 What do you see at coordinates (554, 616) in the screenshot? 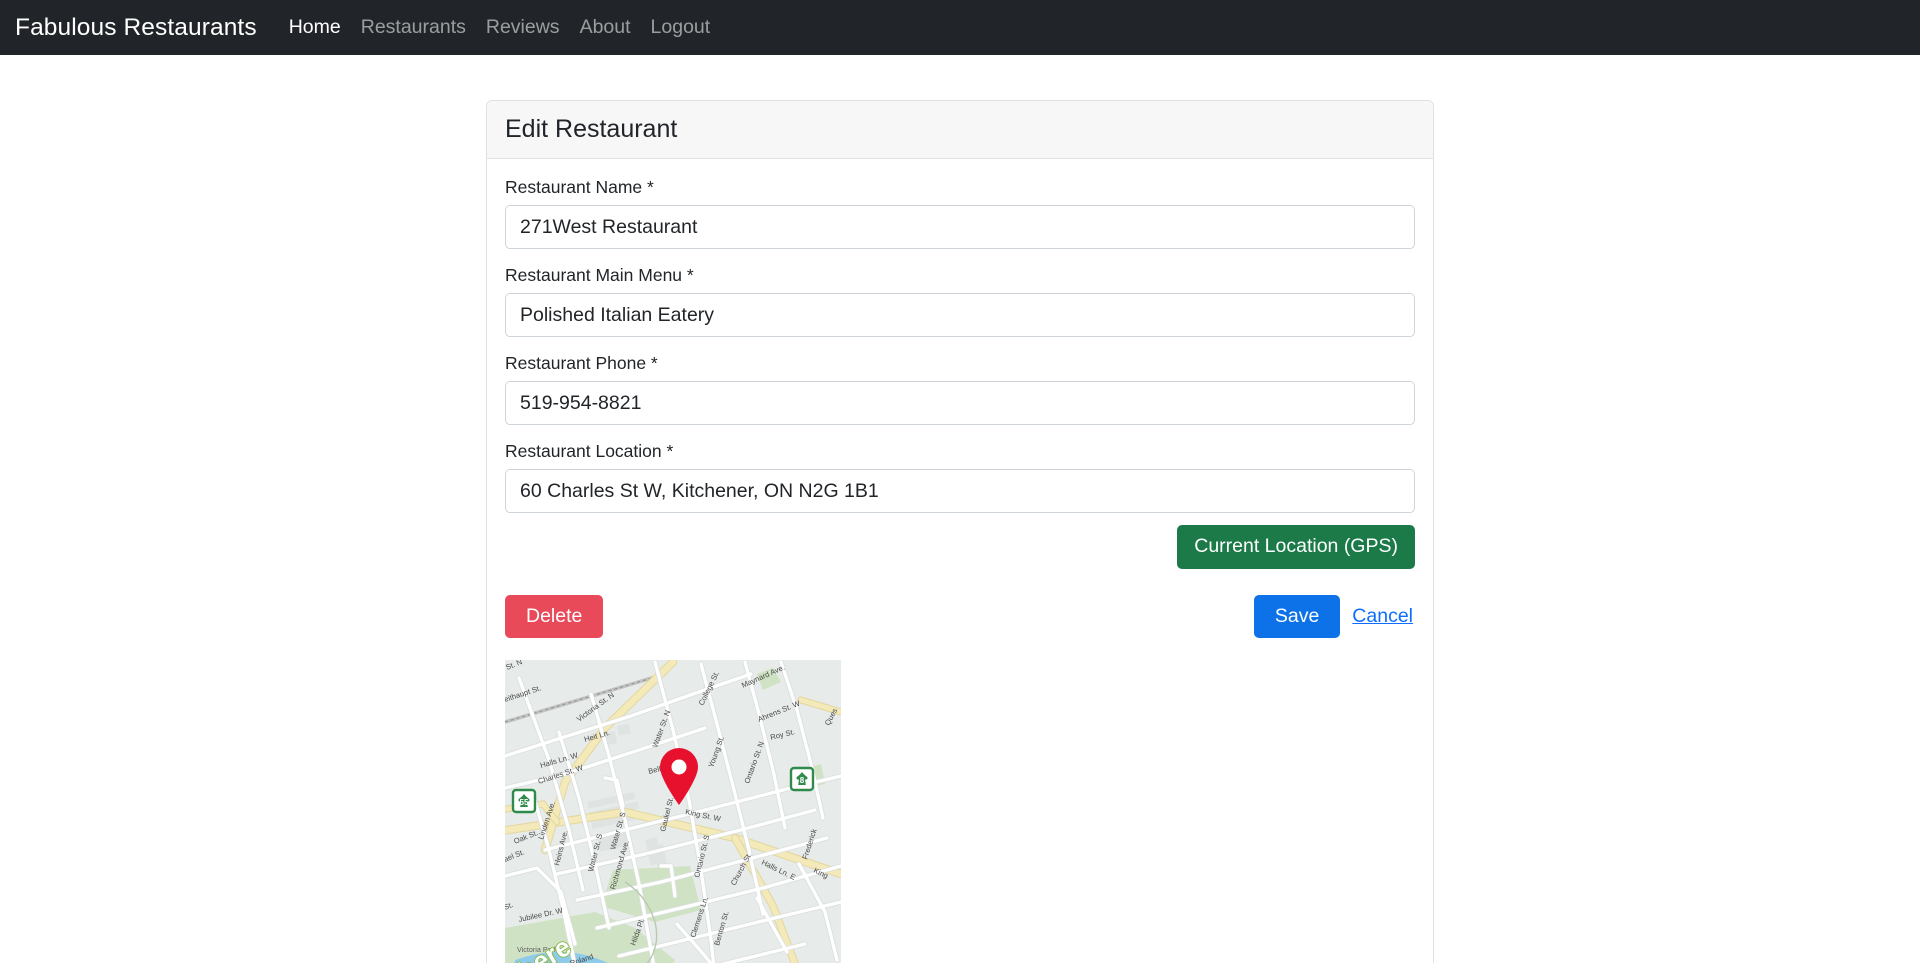
I see `delete-button: Delete` at bounding box center [554, 616].